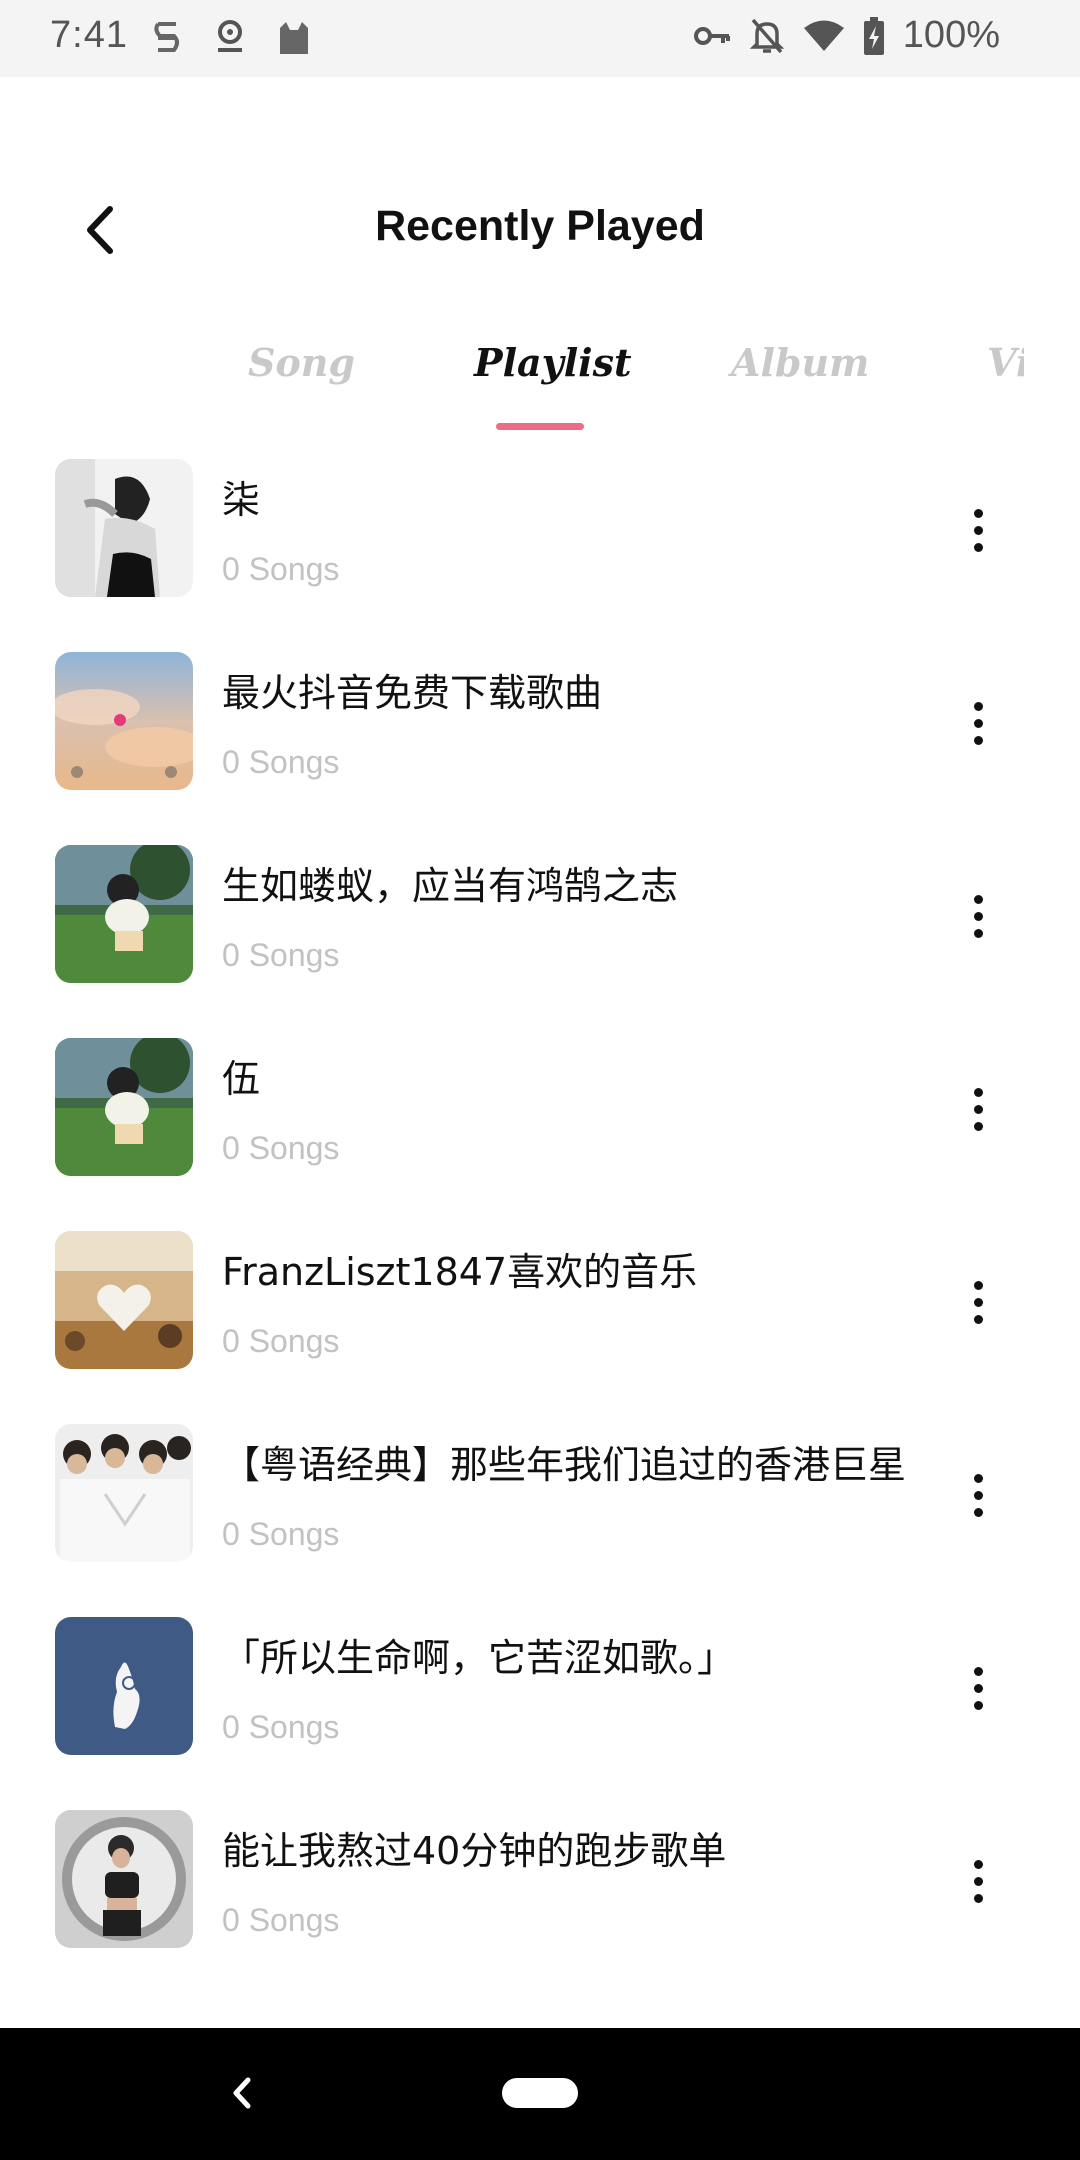 The height and width of the screenshot is (2160, 1080). Describe the element at coordinates (474, 1851) in the screenshot. I see `playlist-title: 能让我熬过40分钟的跑步歌单` at that location.